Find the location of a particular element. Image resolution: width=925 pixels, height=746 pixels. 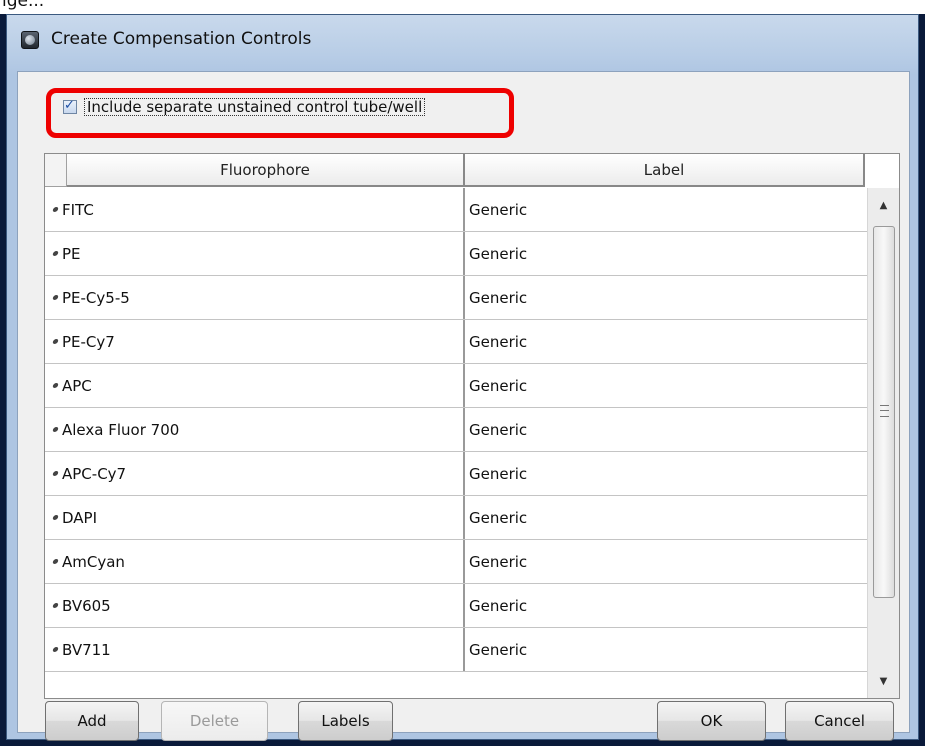

fluorophore-cell: DAPI is located at coordinates (255, 517).